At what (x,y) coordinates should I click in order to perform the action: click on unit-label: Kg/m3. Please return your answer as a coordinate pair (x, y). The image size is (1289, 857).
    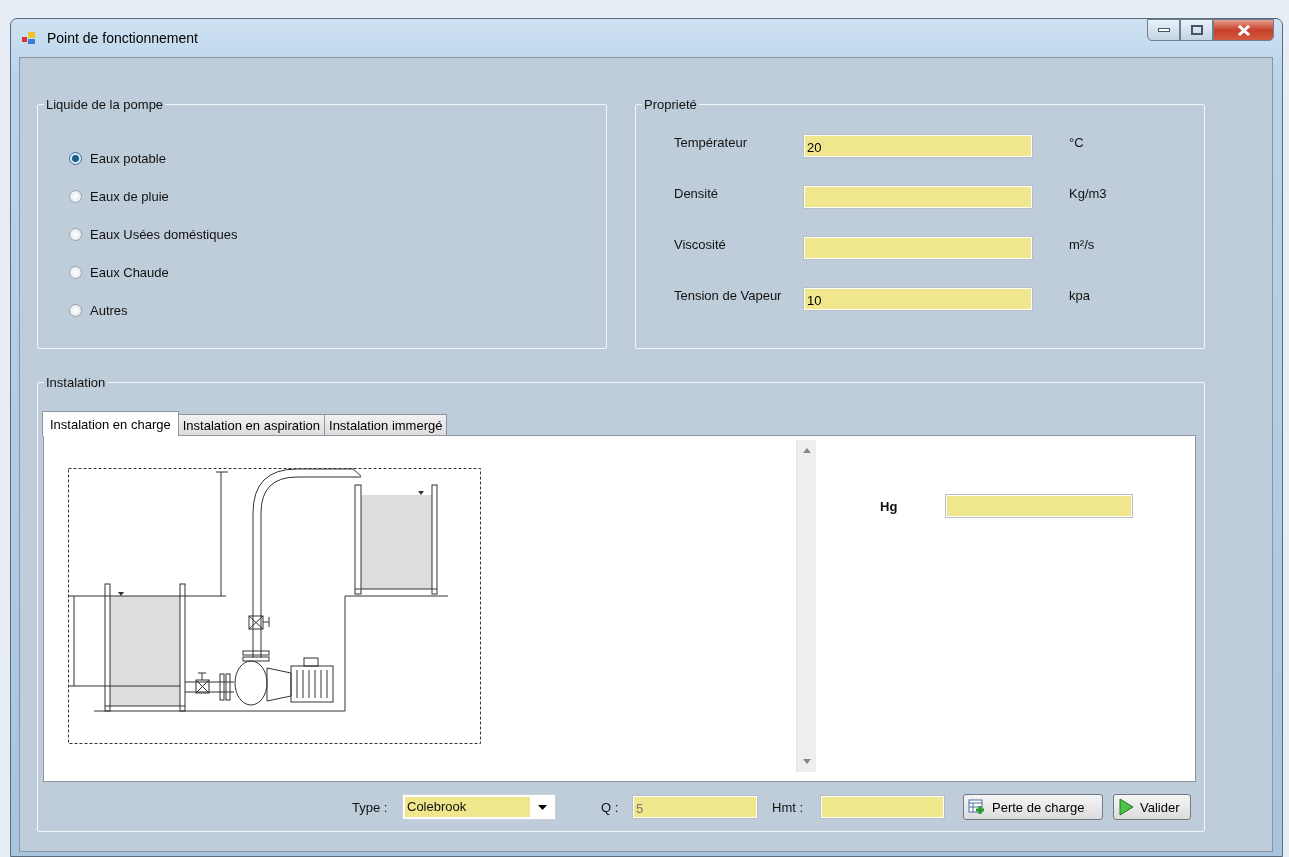
    Looking at the image, I should click on (1088, 193).